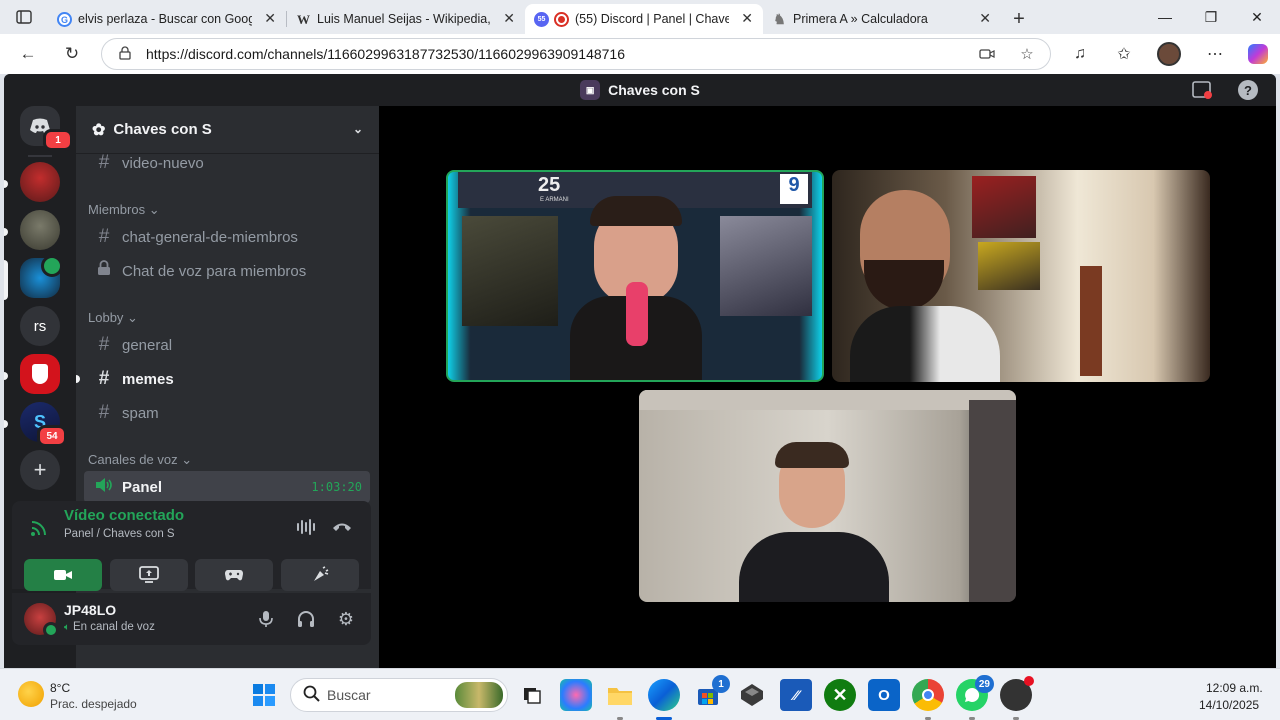 This screenshot has width=1280, height=720. I want to click on voice-location: Panel / Chaves con S, so click(119, 534).